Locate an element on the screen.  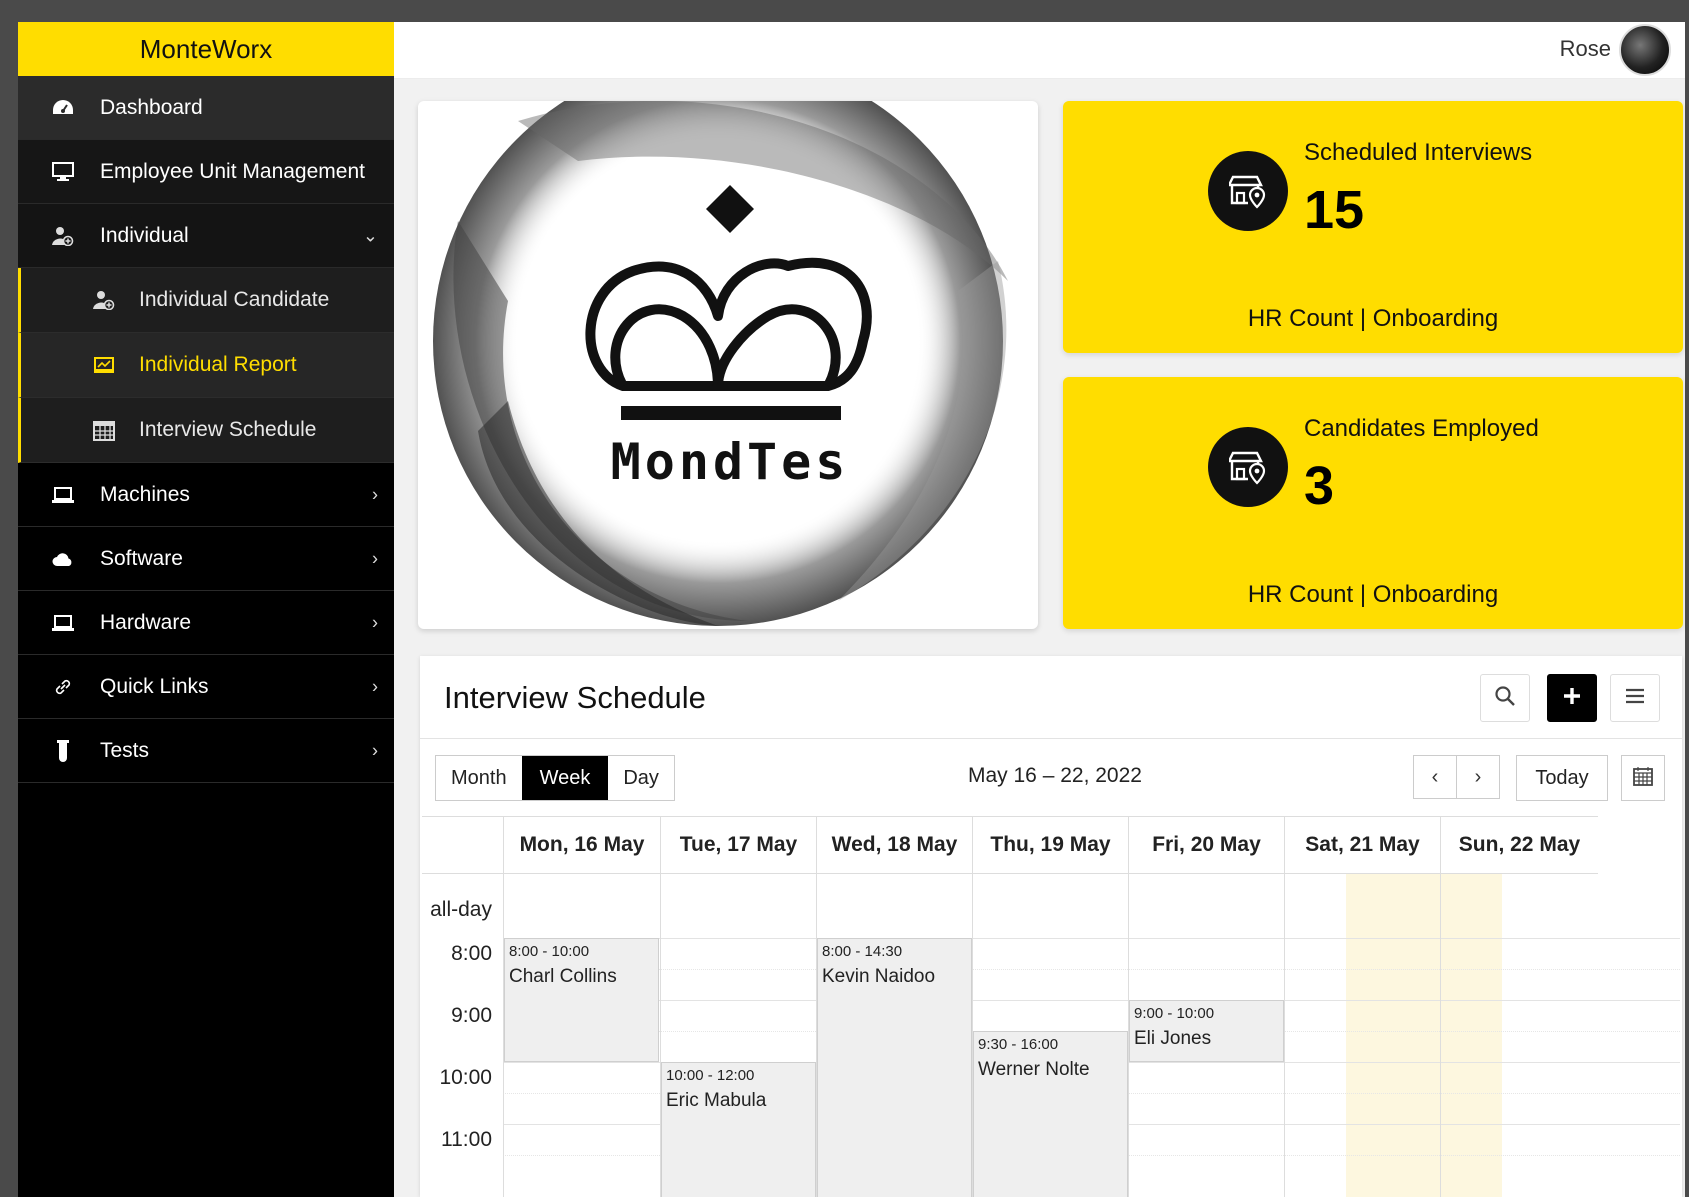
day-header: Wed, 18 May is located at coordinates (894, 845).